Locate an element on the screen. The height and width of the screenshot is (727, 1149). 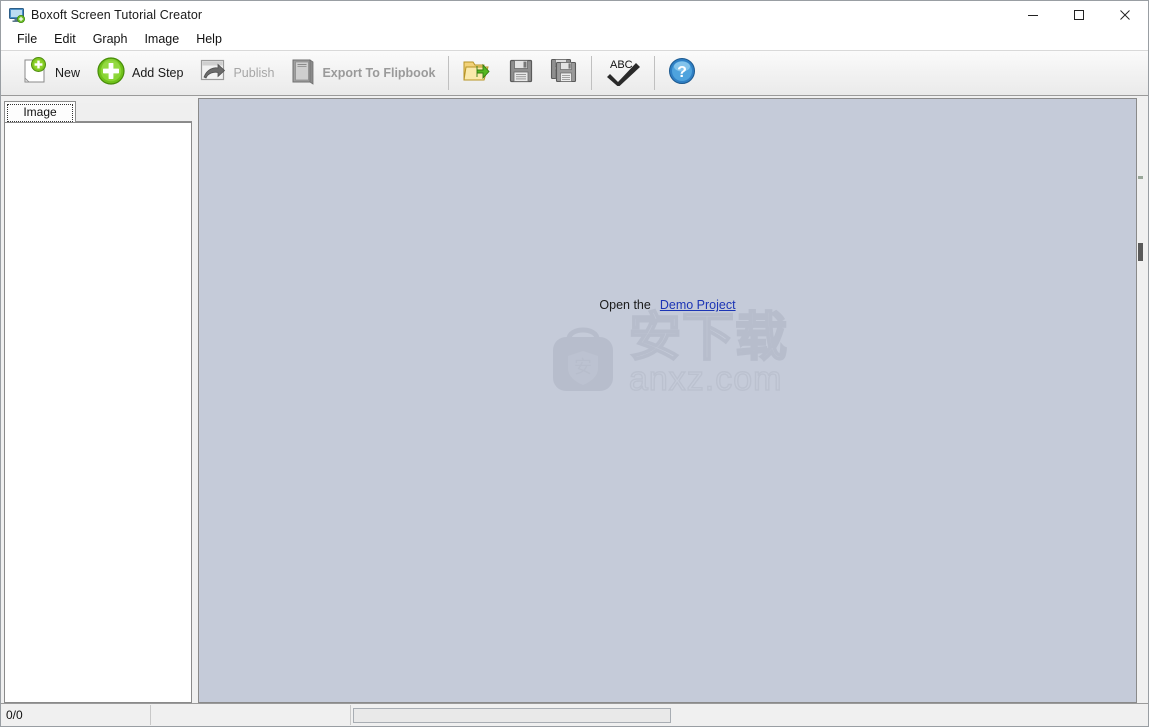
svg-text: ABC is located at coordinates (621, 65).